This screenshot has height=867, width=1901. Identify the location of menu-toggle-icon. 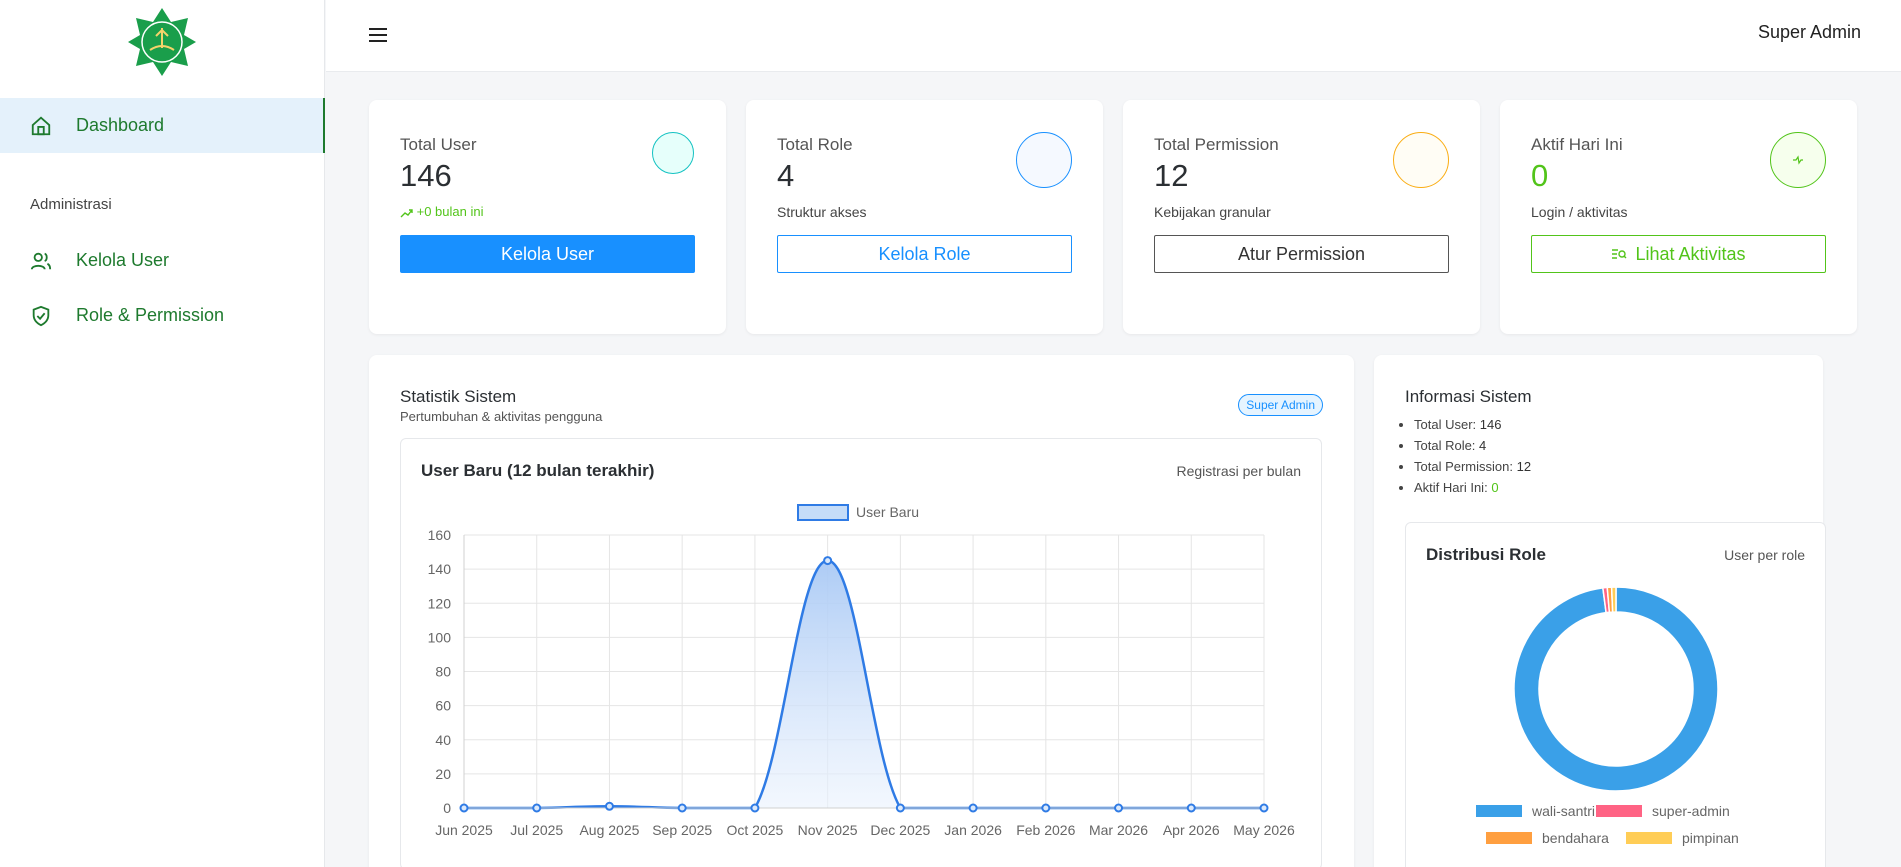
(379, 35).